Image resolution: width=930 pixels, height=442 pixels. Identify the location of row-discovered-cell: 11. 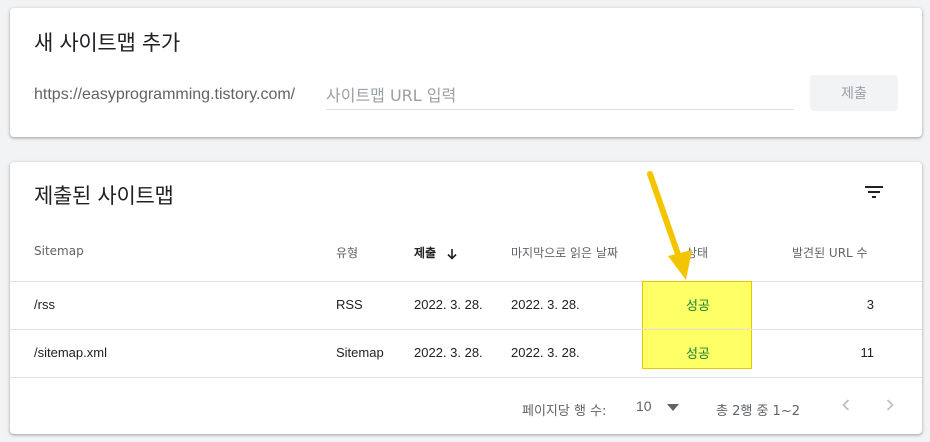
(867, 352).